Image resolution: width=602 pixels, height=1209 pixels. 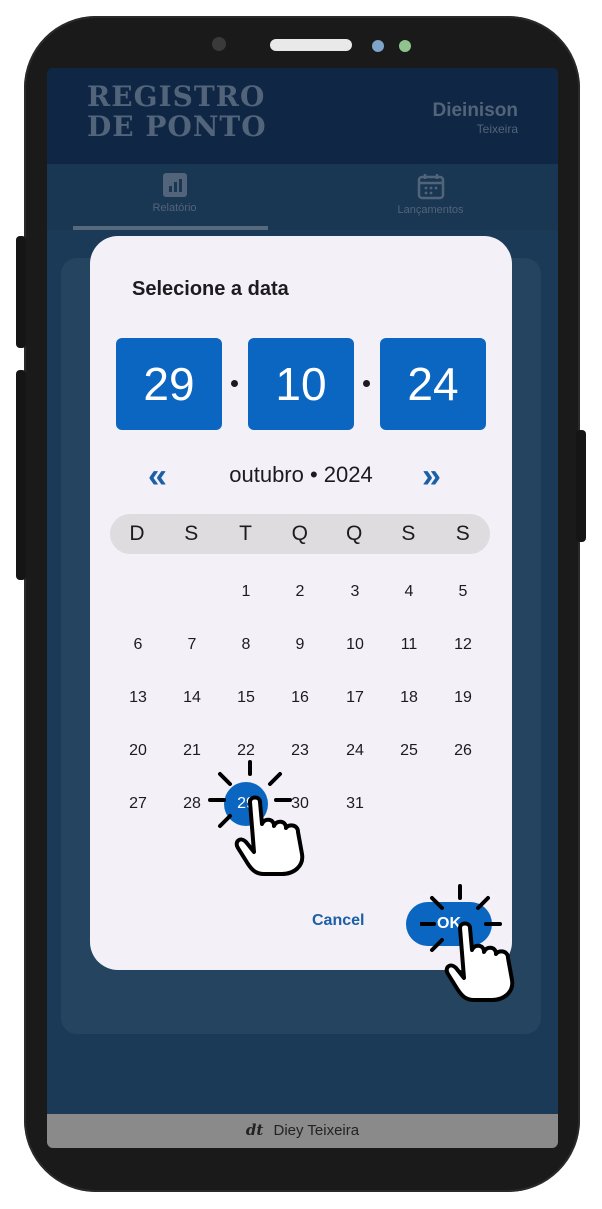 I want to click on day-cell: 27, so click(x=138, y=804).